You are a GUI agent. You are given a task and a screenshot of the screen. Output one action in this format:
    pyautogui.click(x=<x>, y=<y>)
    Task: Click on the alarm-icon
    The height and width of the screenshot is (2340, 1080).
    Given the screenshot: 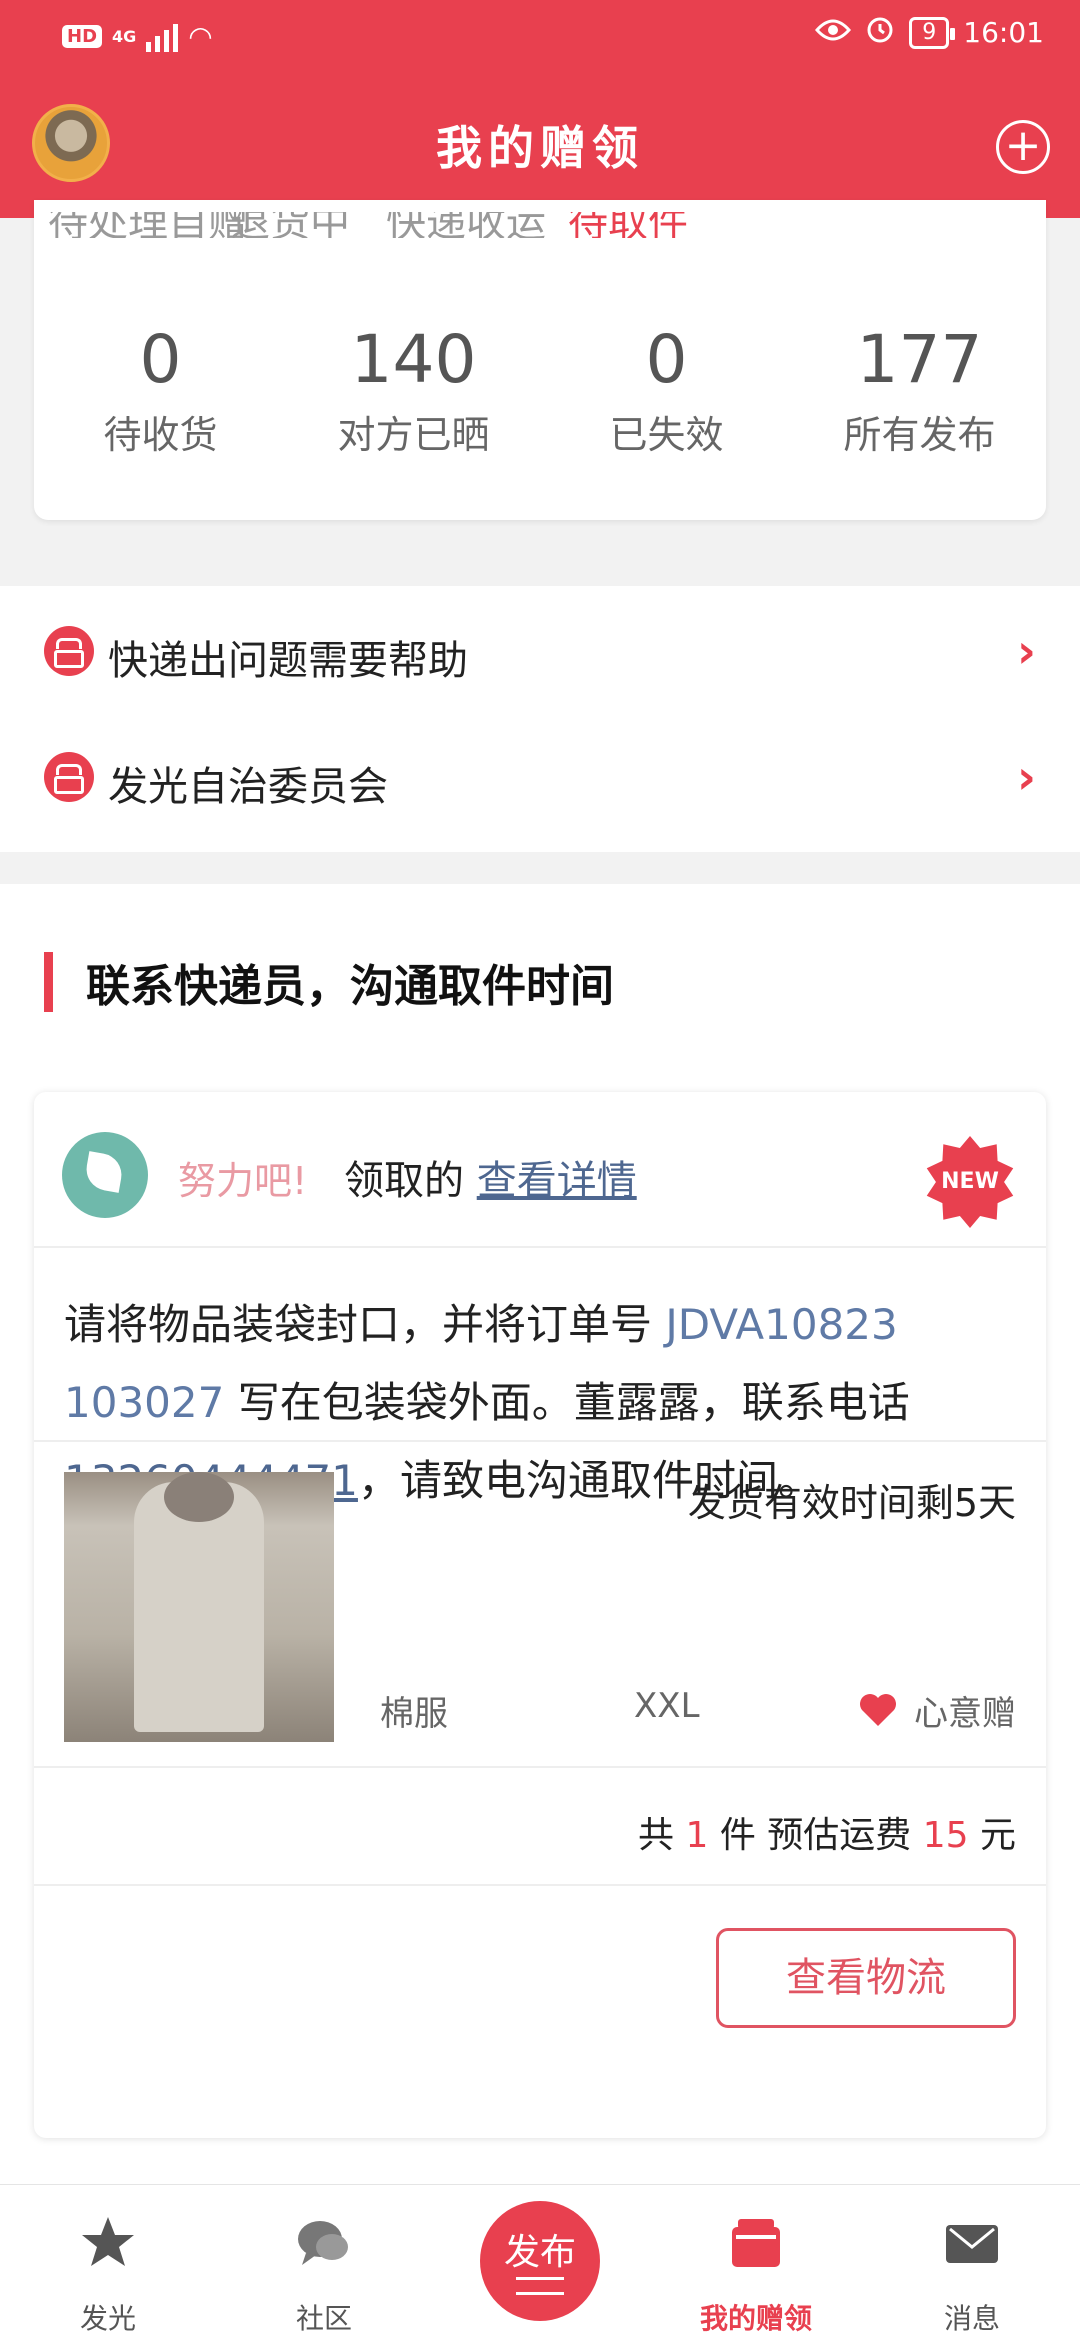 What is the action you would take?
    pyautogui.click(x=880, y=32)
    